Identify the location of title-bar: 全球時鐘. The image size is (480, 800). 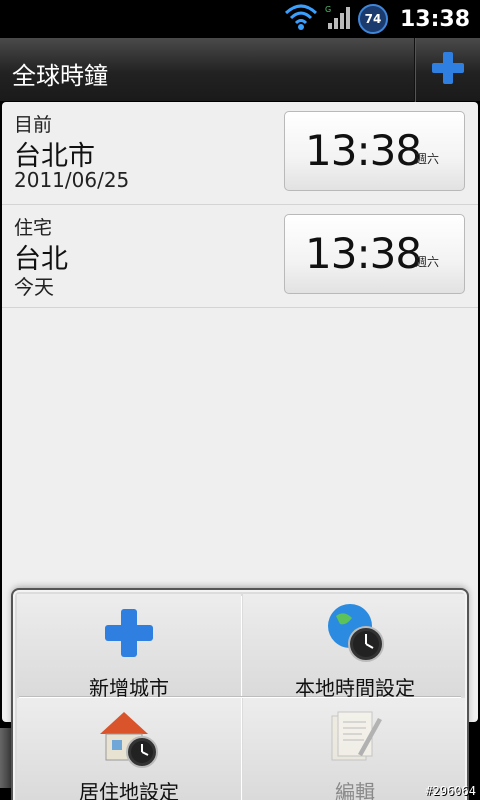
(240, 70).